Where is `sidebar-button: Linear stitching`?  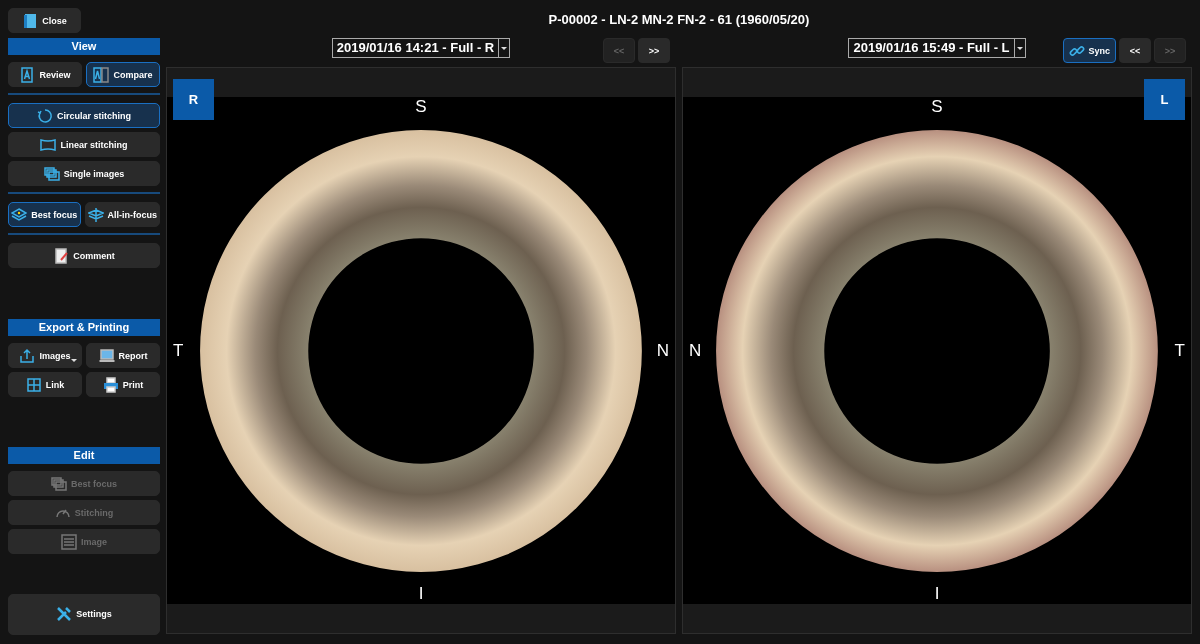
sidebar-button: Linear stitching is located at coordinates (84, 144).